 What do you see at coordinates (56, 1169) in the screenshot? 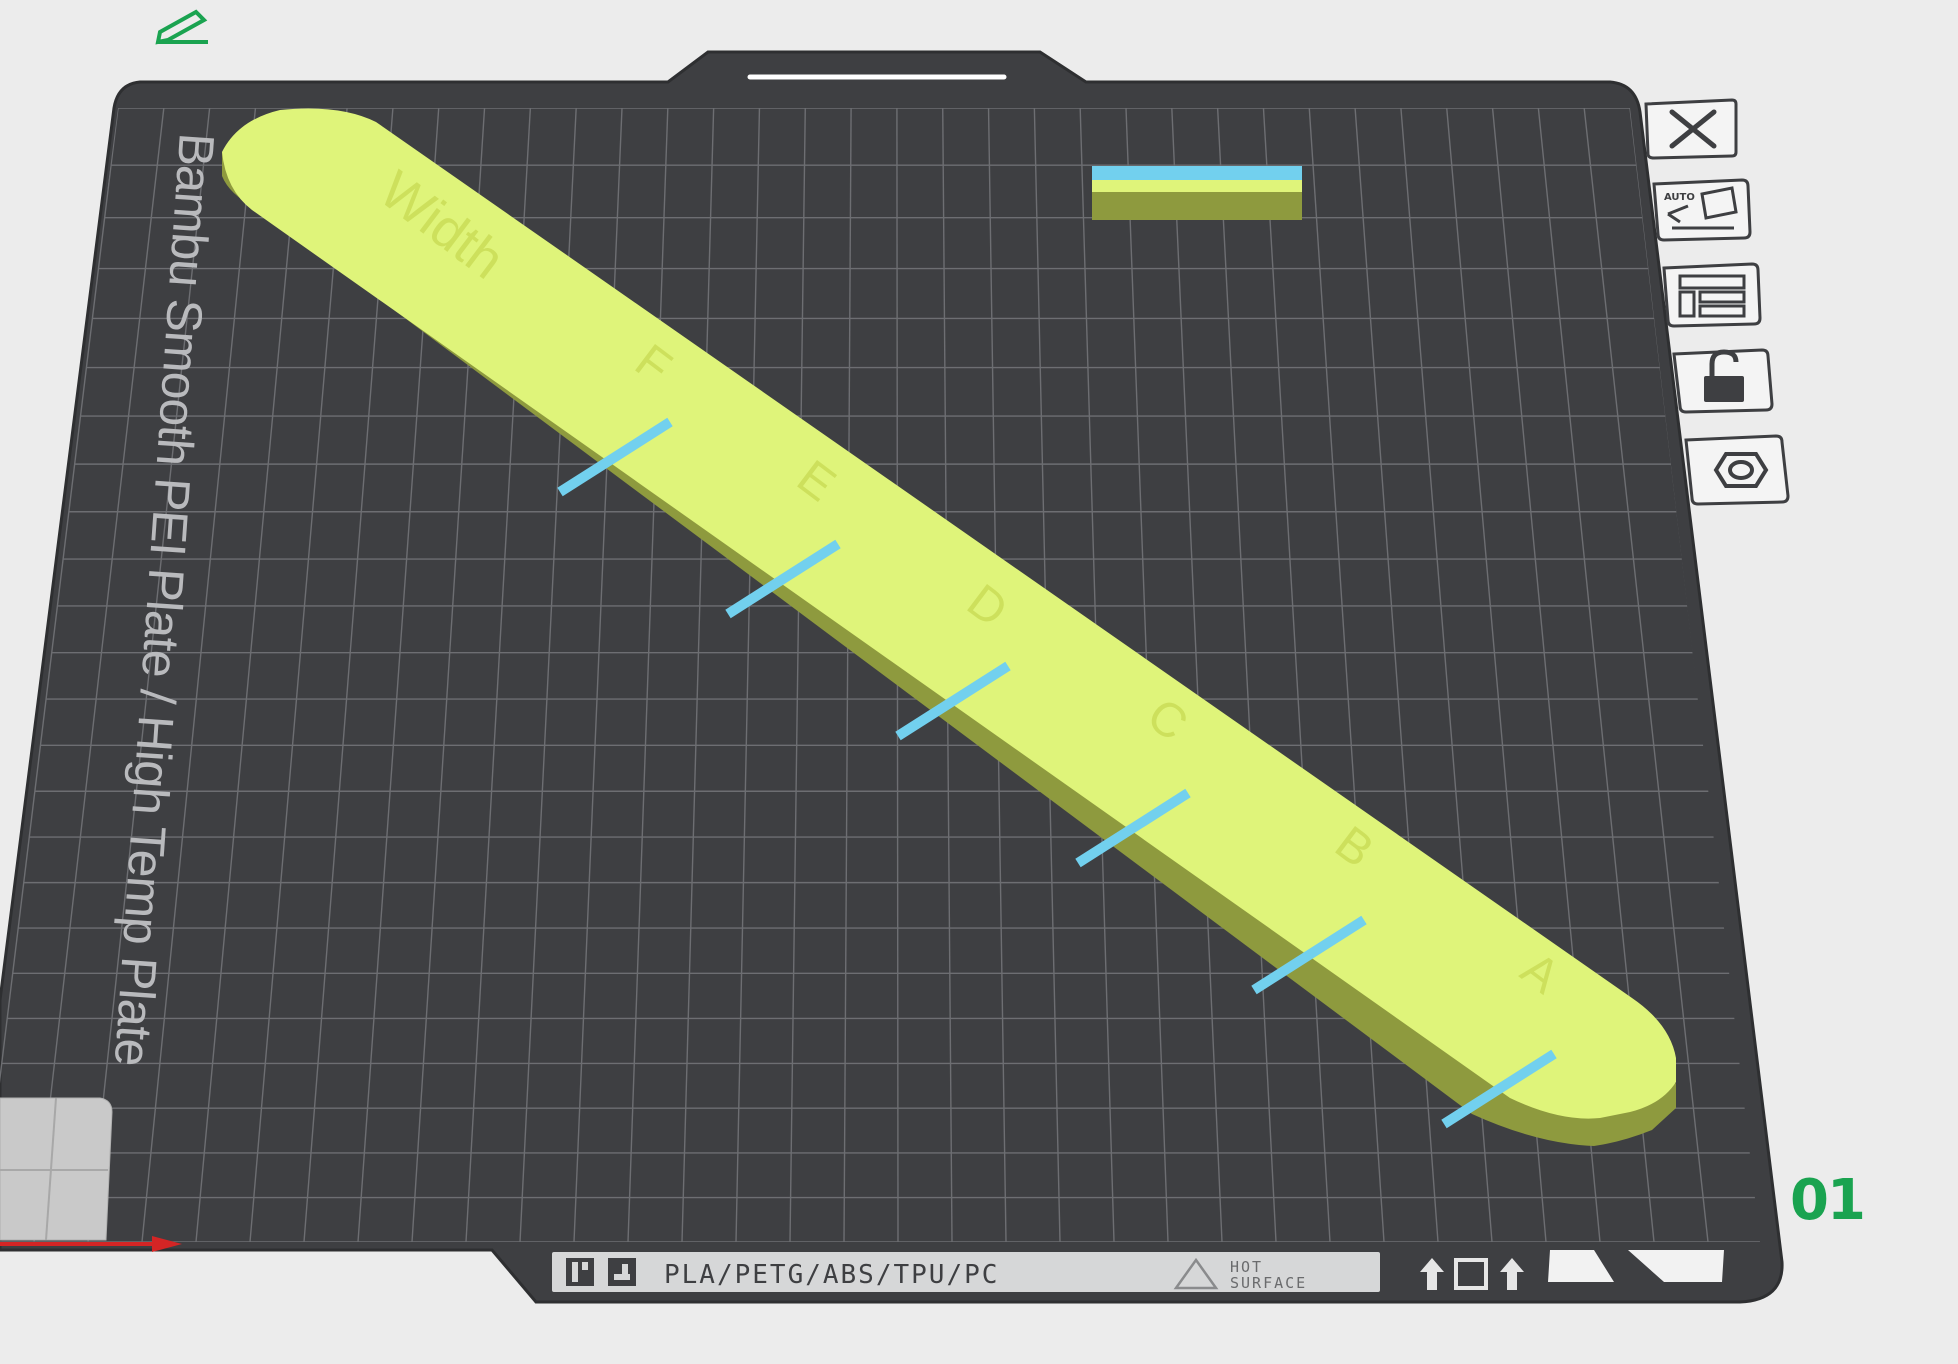
I see `origin-corner` at bounding box center [56, 1169].